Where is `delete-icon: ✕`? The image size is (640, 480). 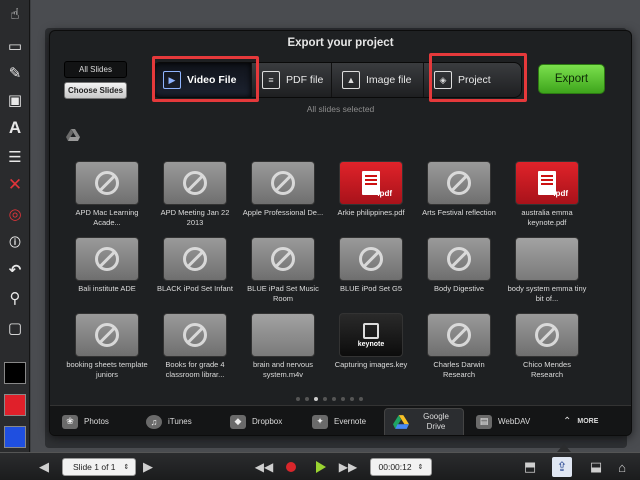 delete-icon: ✕ is located at coordinates (15, 185).